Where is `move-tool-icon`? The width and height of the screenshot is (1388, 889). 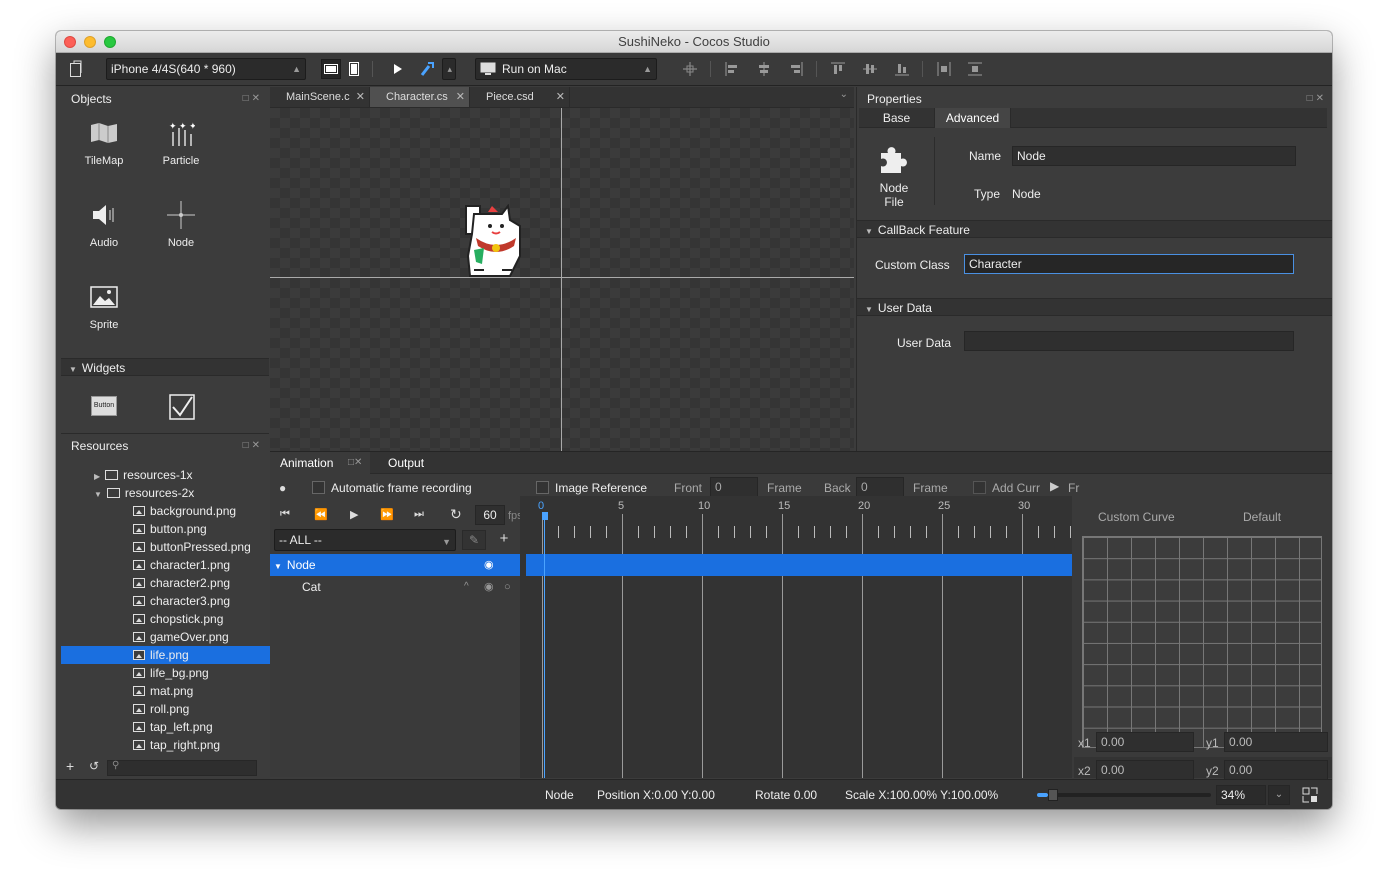
move-tool-icon is located at coordinates (690, 69).